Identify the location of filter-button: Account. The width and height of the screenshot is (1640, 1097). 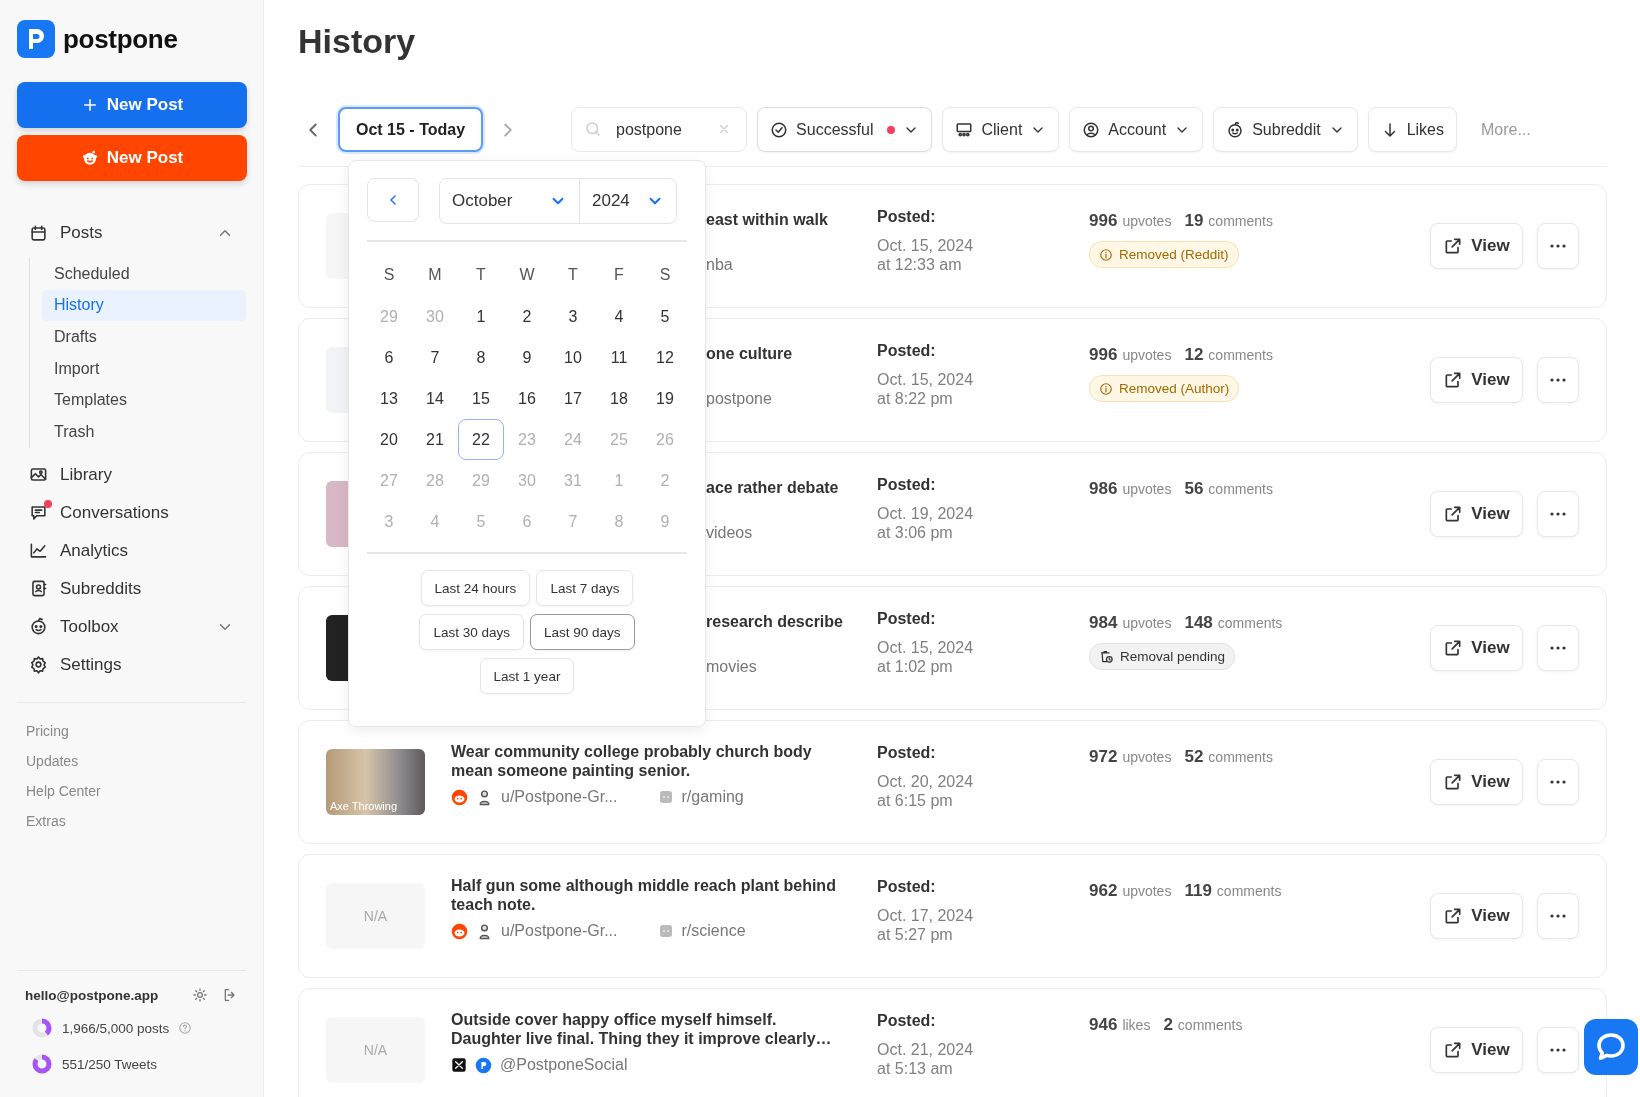
(1136, 129).